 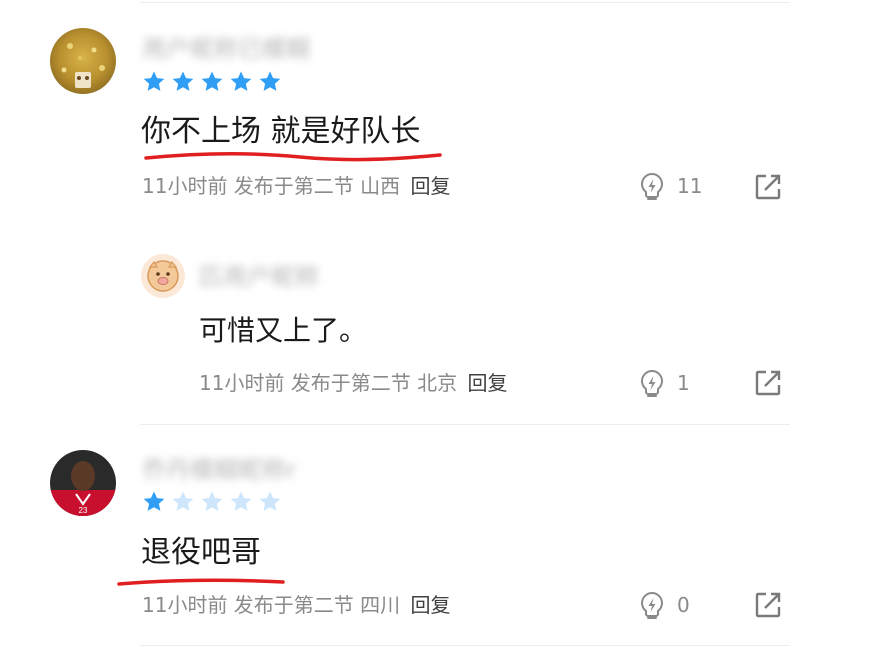 I want to click on meta-info: 11小时前 发布于第二节 山西, so click(x=271, y=186).